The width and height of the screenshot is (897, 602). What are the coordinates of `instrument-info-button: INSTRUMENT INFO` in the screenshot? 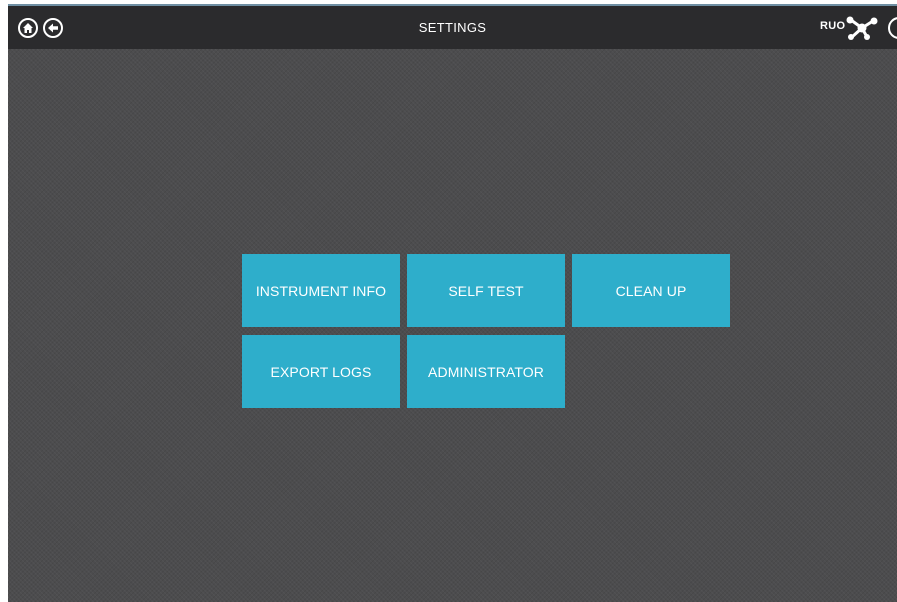 It's located at (321, 290).